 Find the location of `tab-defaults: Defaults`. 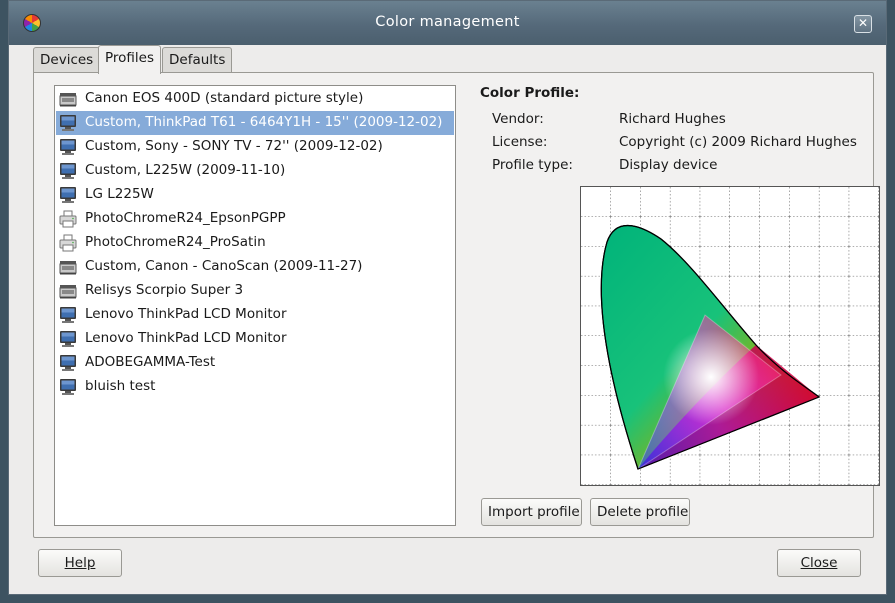

tab-defaults: Defaults is located at coordinates (197, 60).